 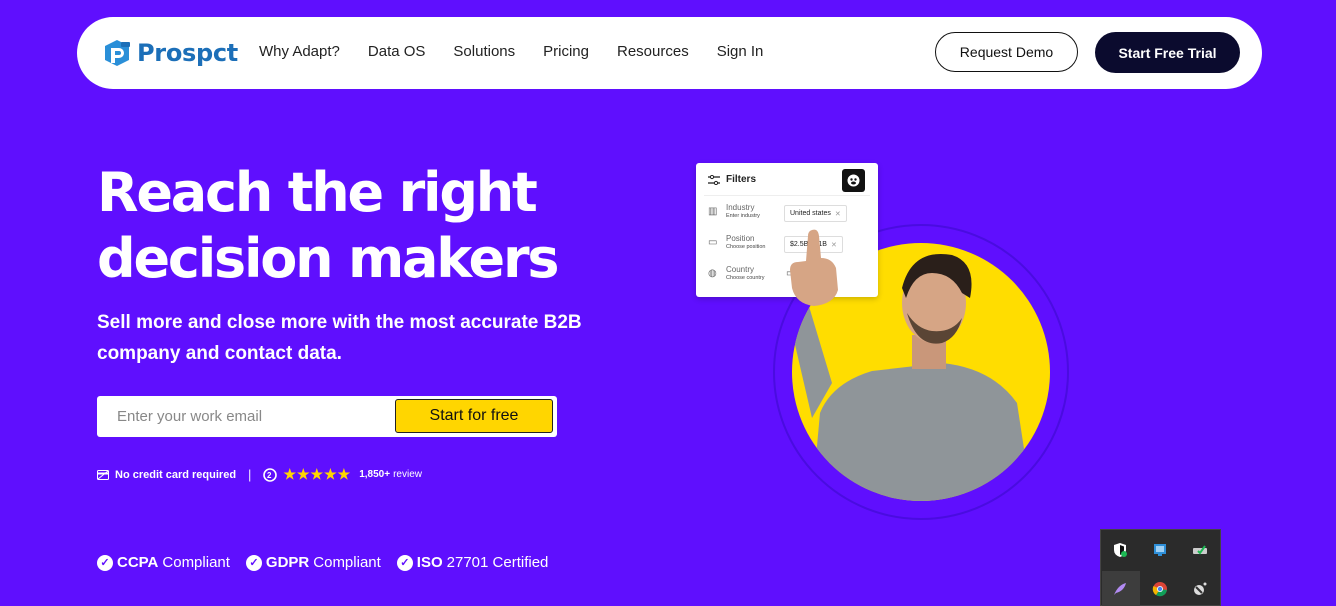 What do you see at coordinates (287, 562) in the screenshot?
I see `gdpr-label: GDPR` at bounding box center [287, 562].